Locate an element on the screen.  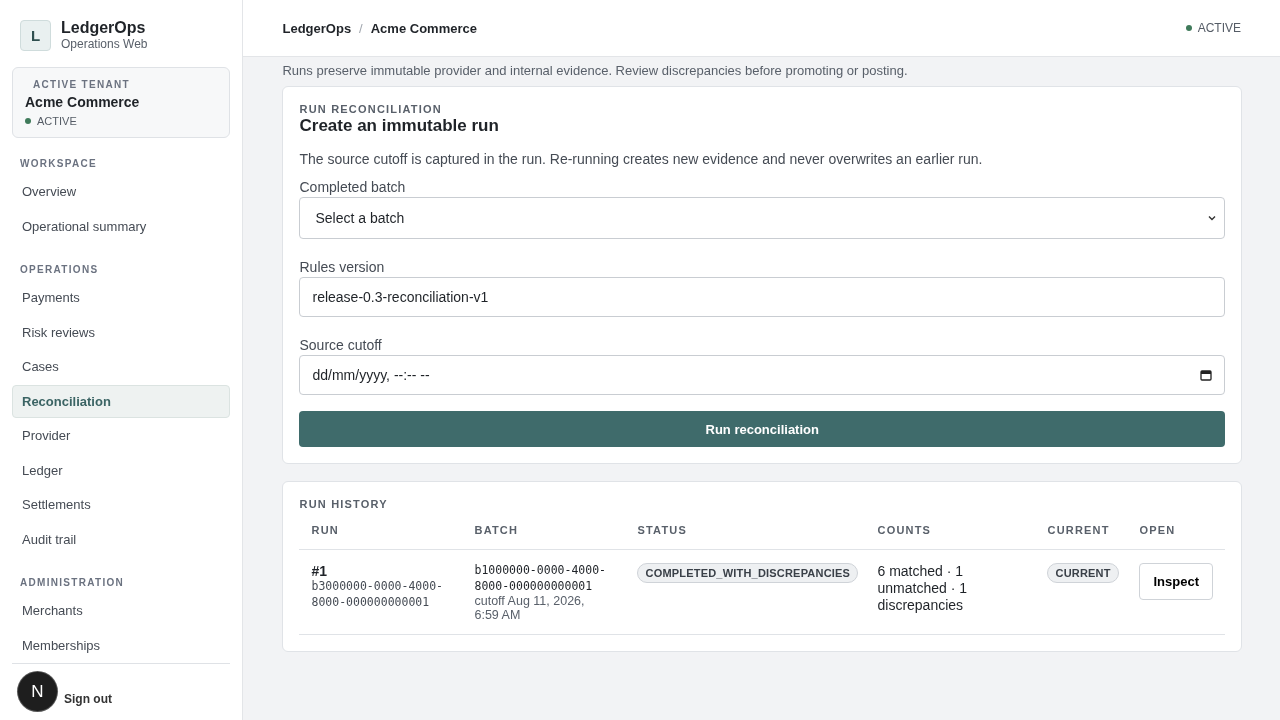
header-status: ACTIVE is located at coordinates (1219, 28).